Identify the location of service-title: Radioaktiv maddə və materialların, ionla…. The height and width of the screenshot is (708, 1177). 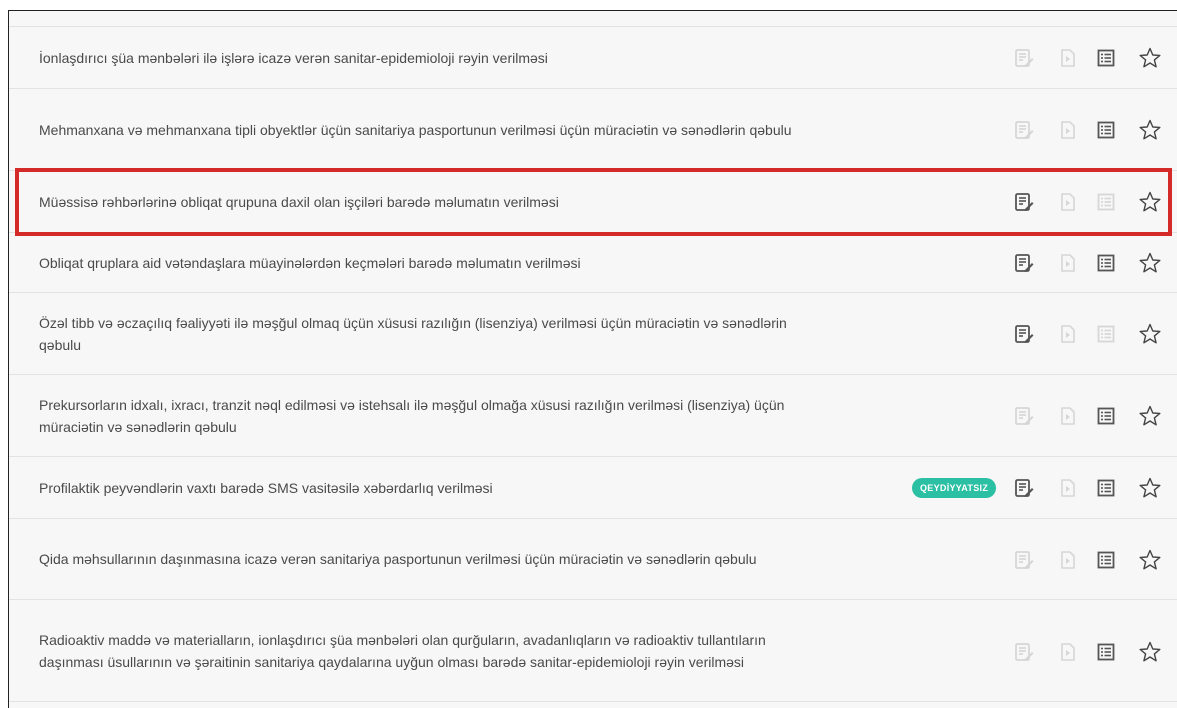
(419, 651).